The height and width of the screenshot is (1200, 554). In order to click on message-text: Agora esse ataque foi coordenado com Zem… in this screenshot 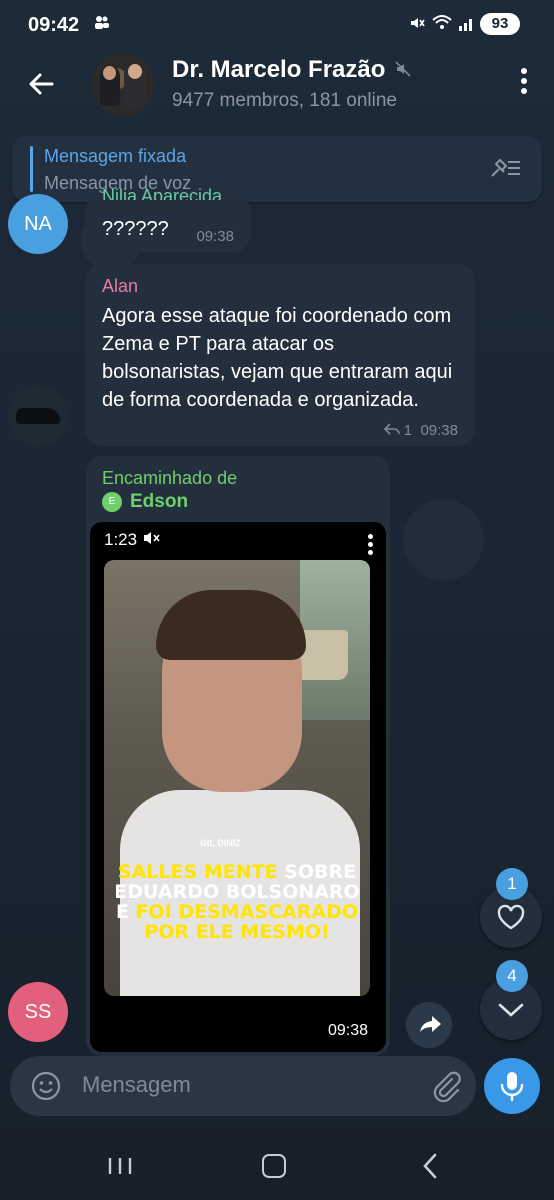, I will do `click(277, 358)`.